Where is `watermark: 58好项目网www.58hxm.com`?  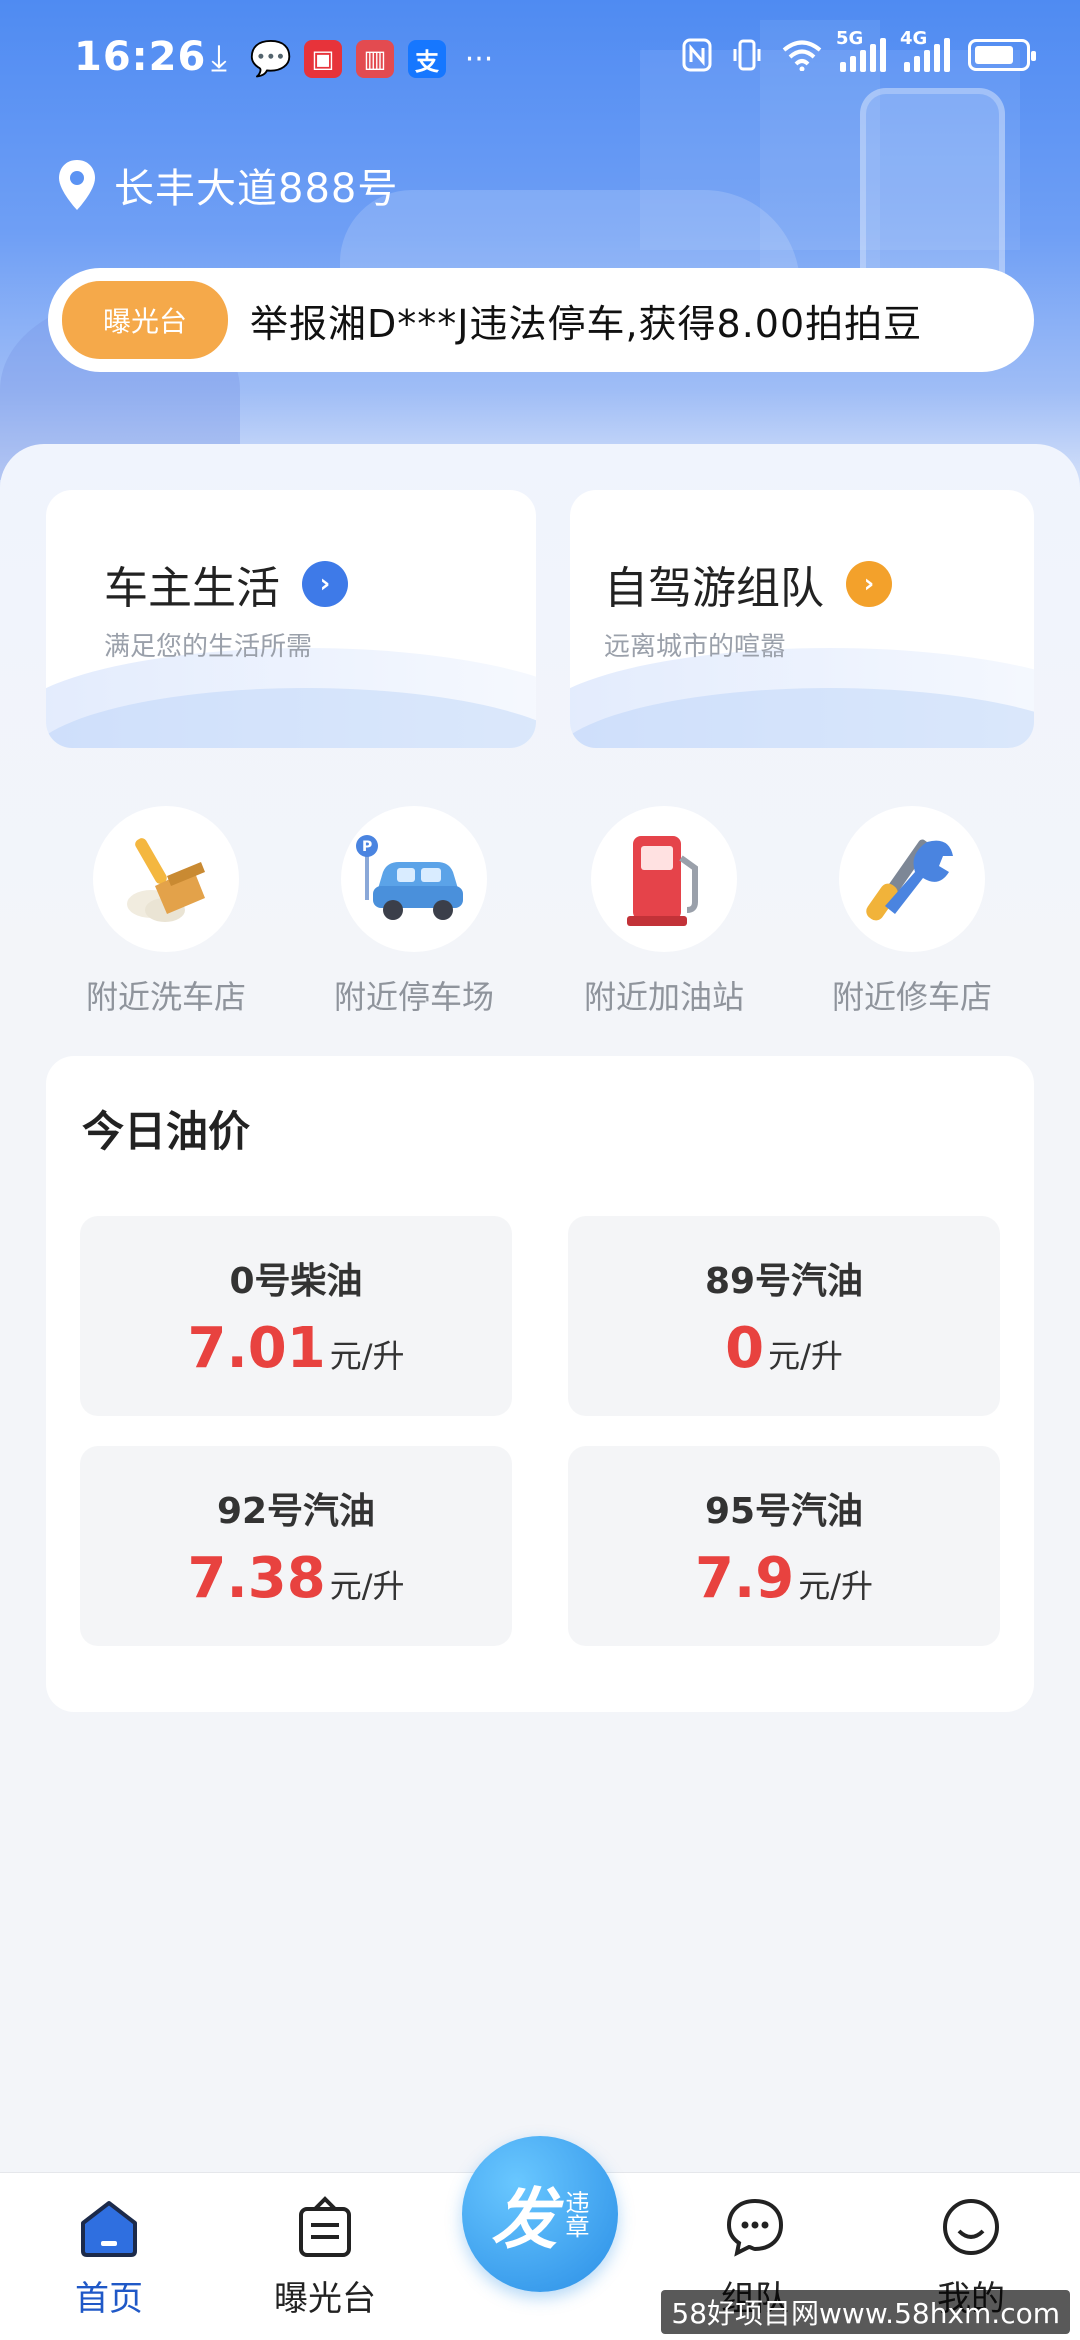
watermark: 58好项目网www.58hxm.com is located at coordinates (865, 2312).